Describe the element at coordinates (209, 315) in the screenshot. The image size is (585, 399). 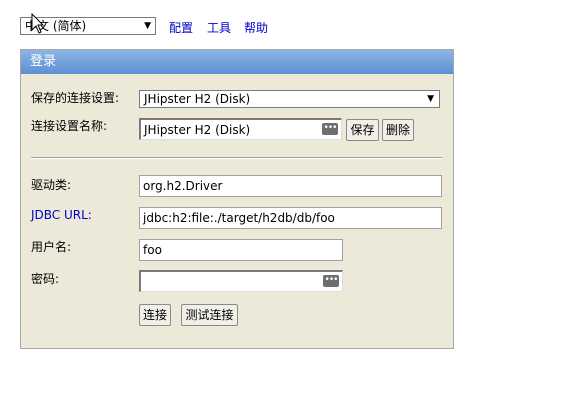
I see `test-connection-button: 测试连接` at that location.